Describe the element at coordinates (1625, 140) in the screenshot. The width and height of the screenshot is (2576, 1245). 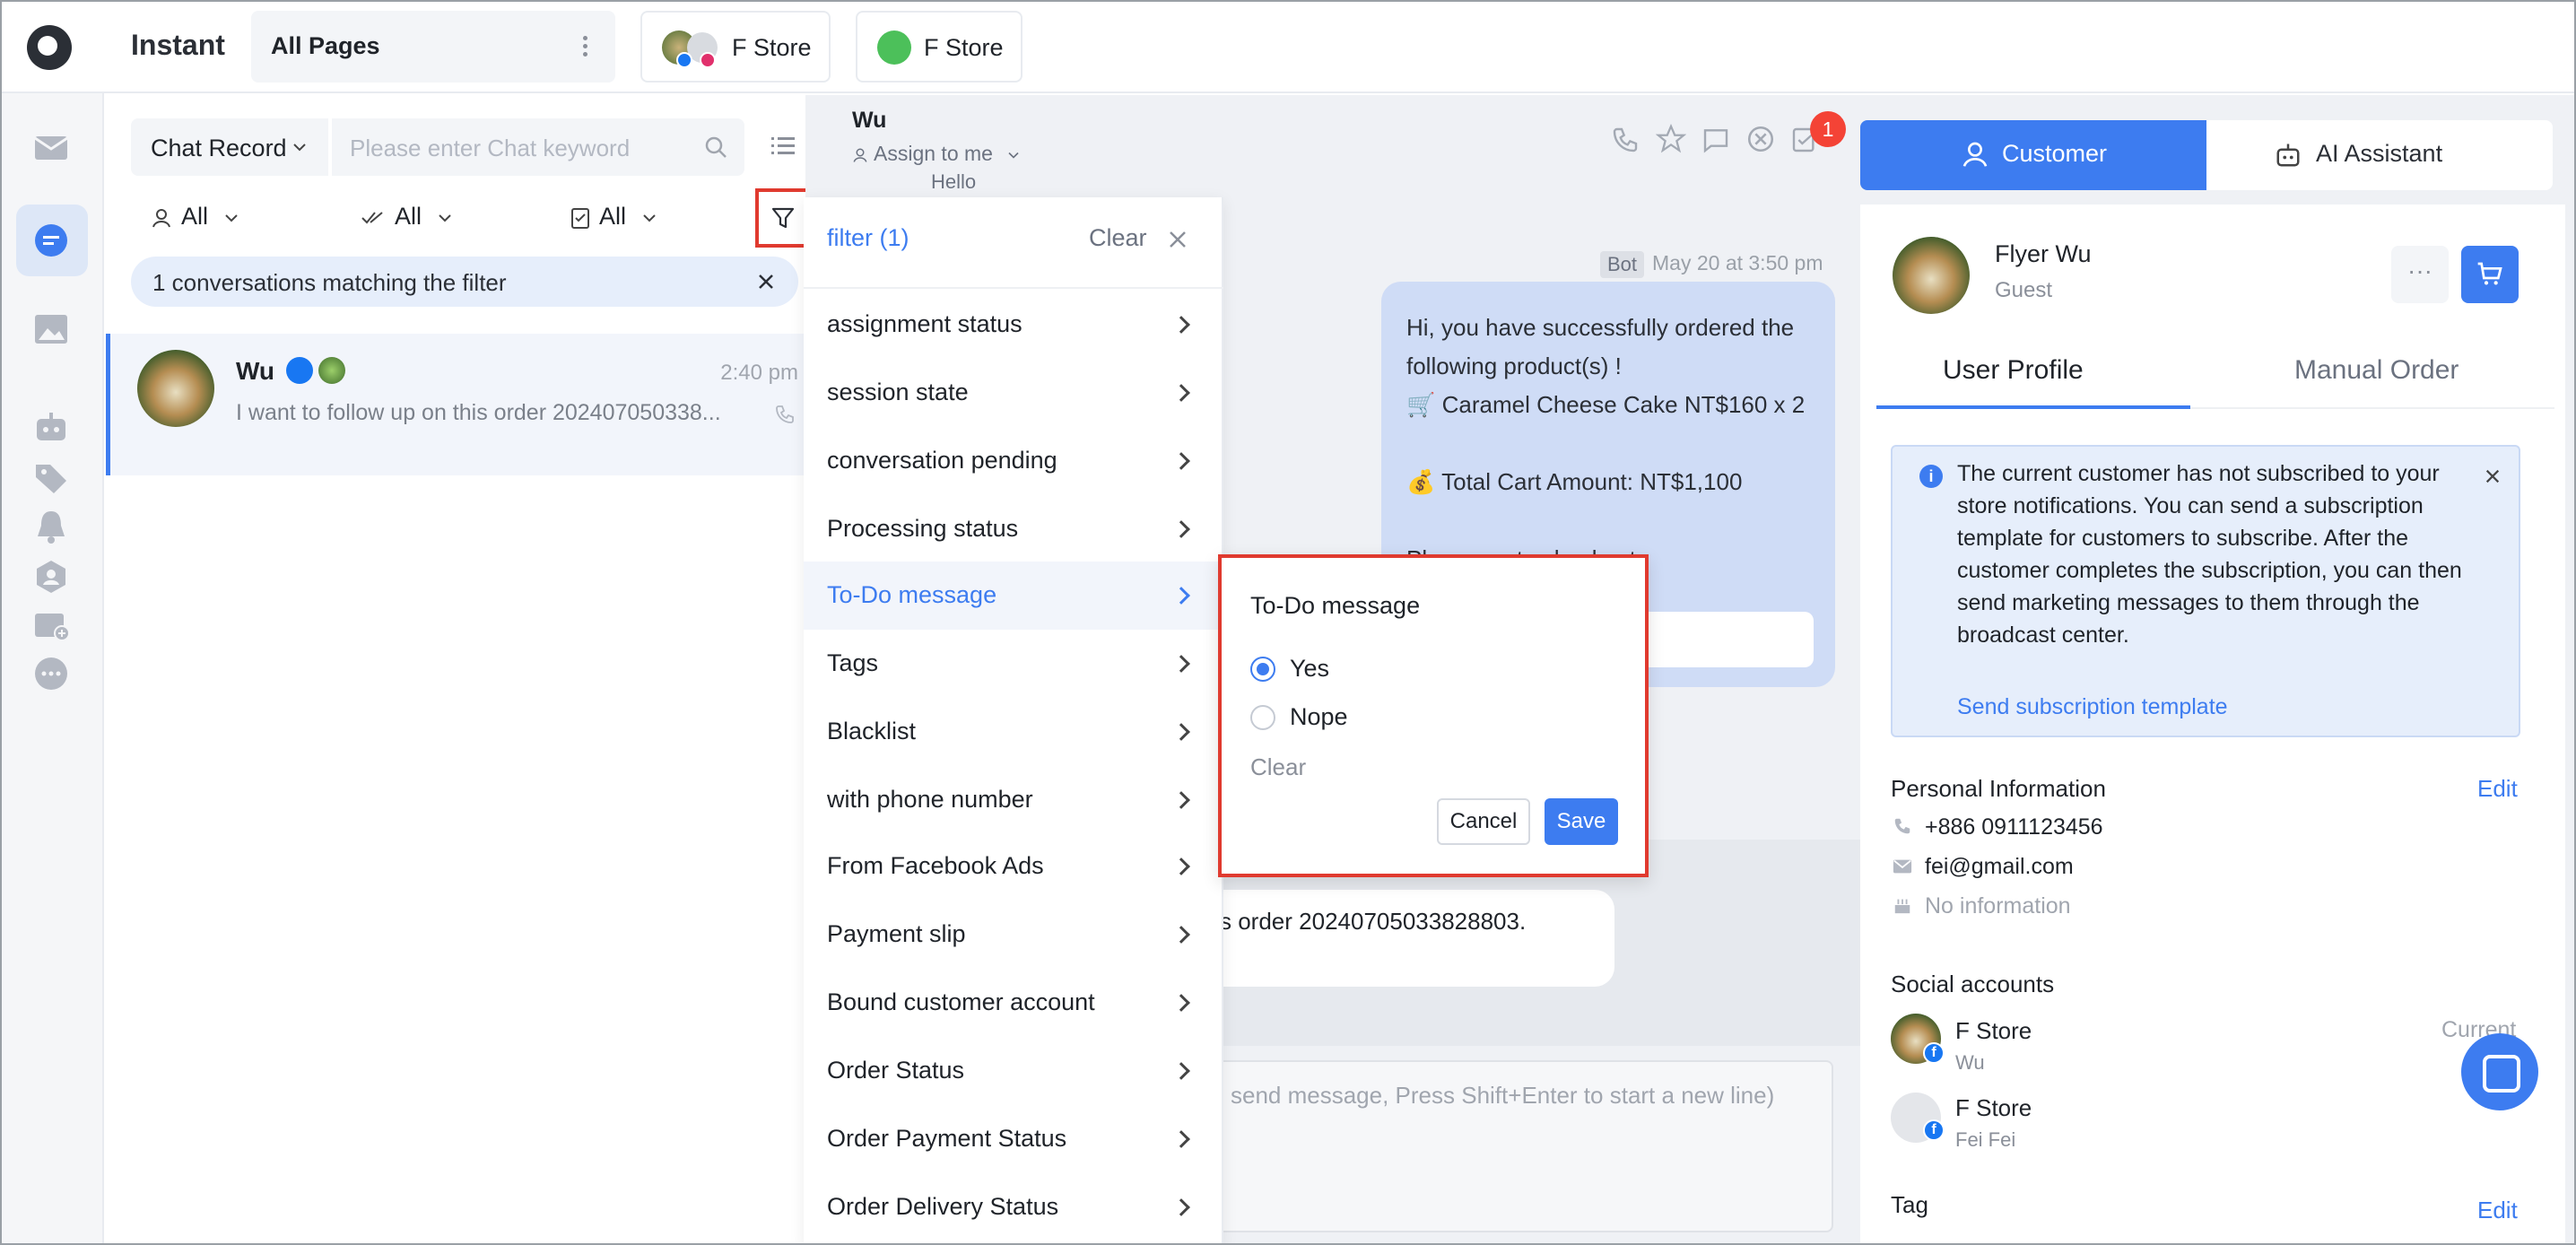
I see `phone-icon` at that location.